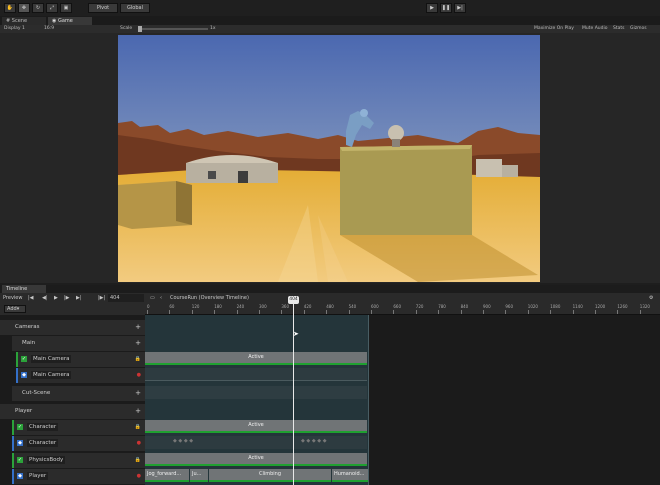  What do you see at coordinates (622, 306) in the screenshot?
I see `ruler-tick-label: 1260` at bounding box center [622, 306].